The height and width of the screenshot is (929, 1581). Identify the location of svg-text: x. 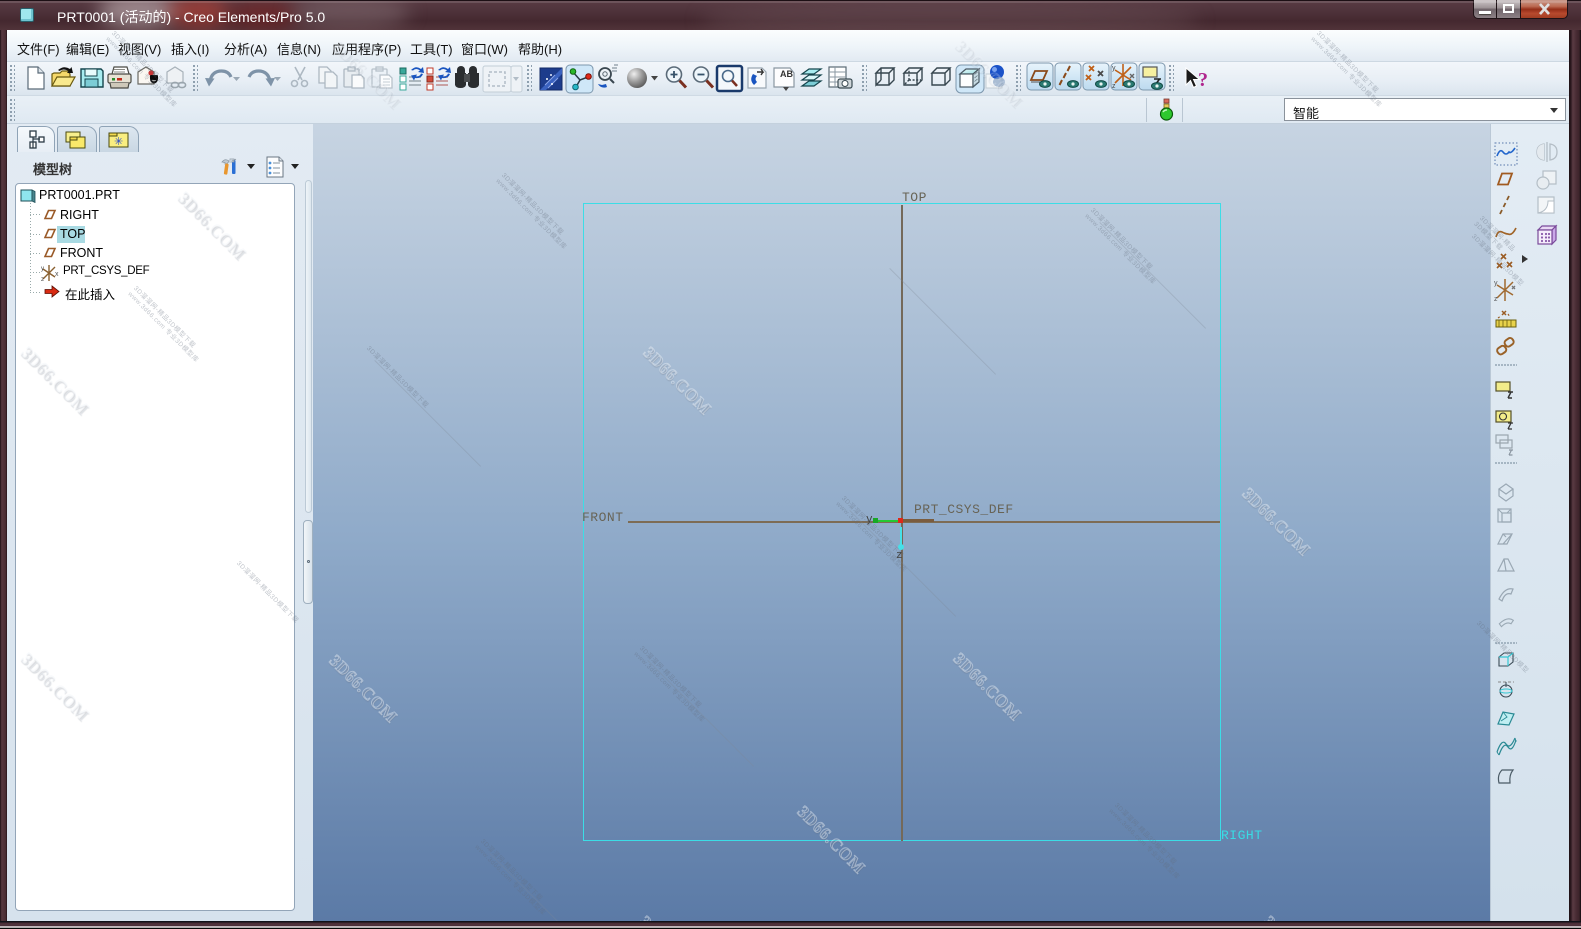
(57, 274).